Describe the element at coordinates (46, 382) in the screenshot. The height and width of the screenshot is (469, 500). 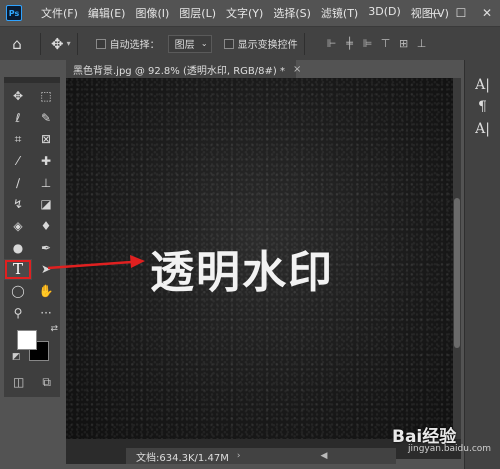
I see `screen-mode-icon: ⧉` at that location.